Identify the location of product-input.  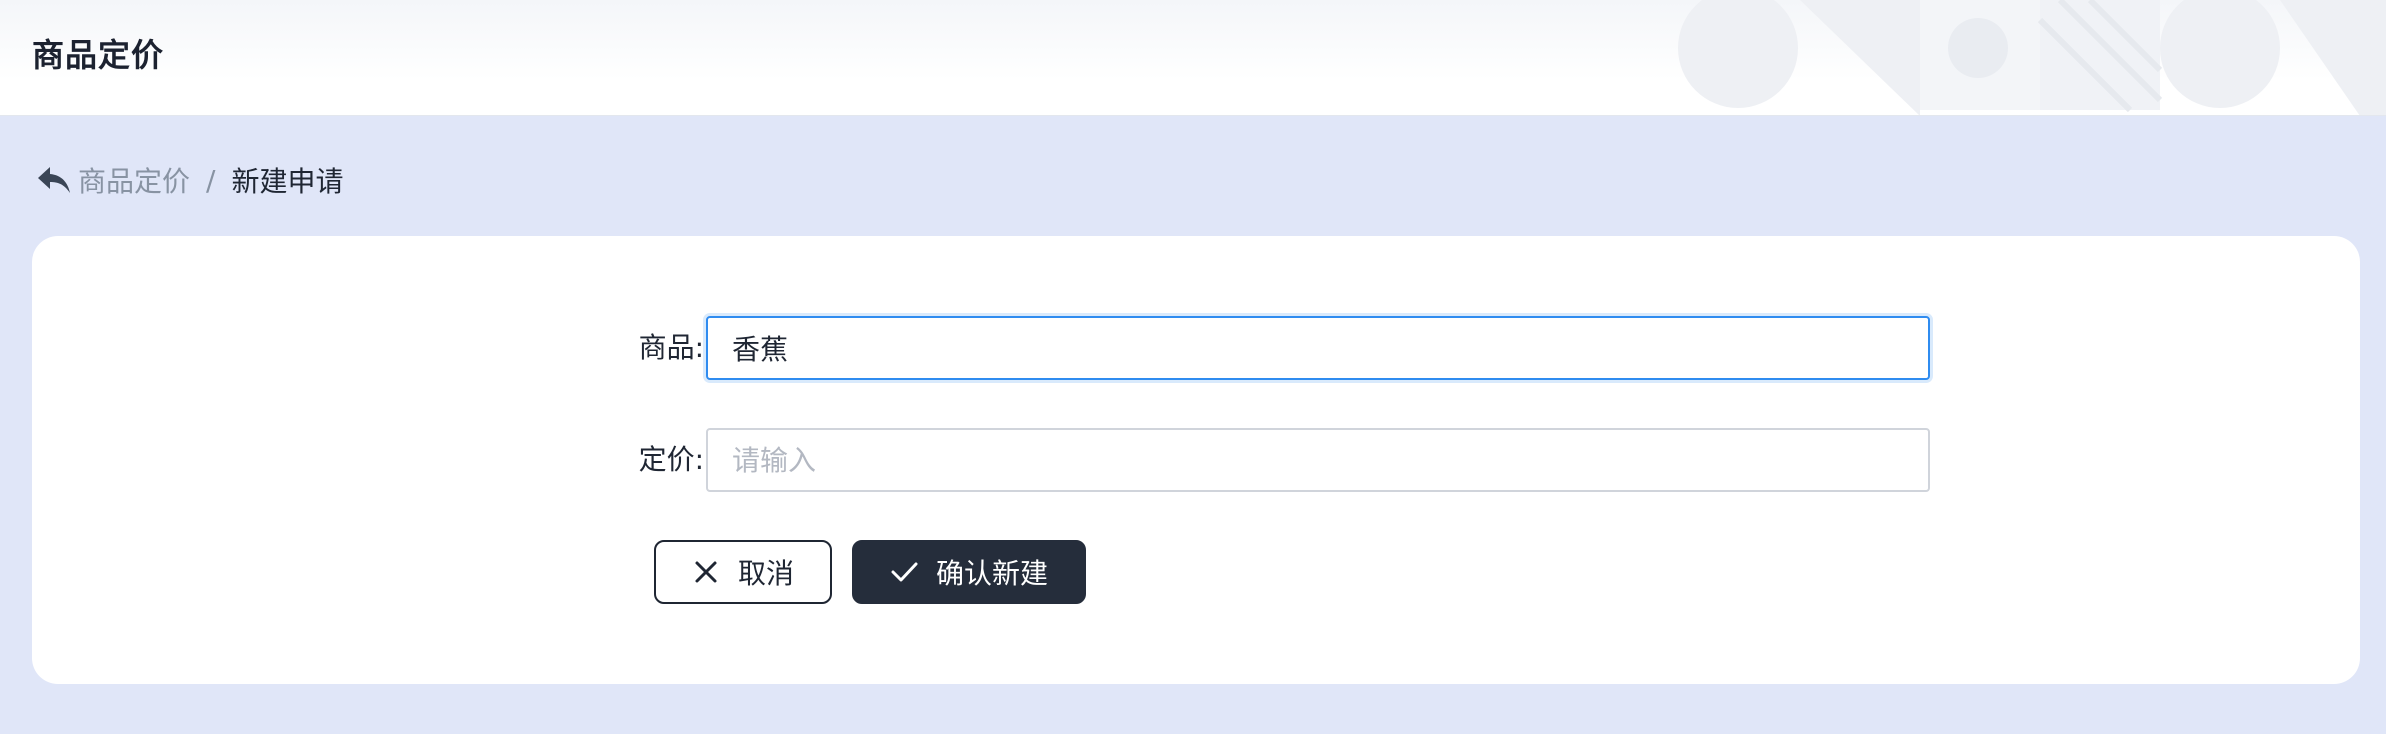
(1318, 348).